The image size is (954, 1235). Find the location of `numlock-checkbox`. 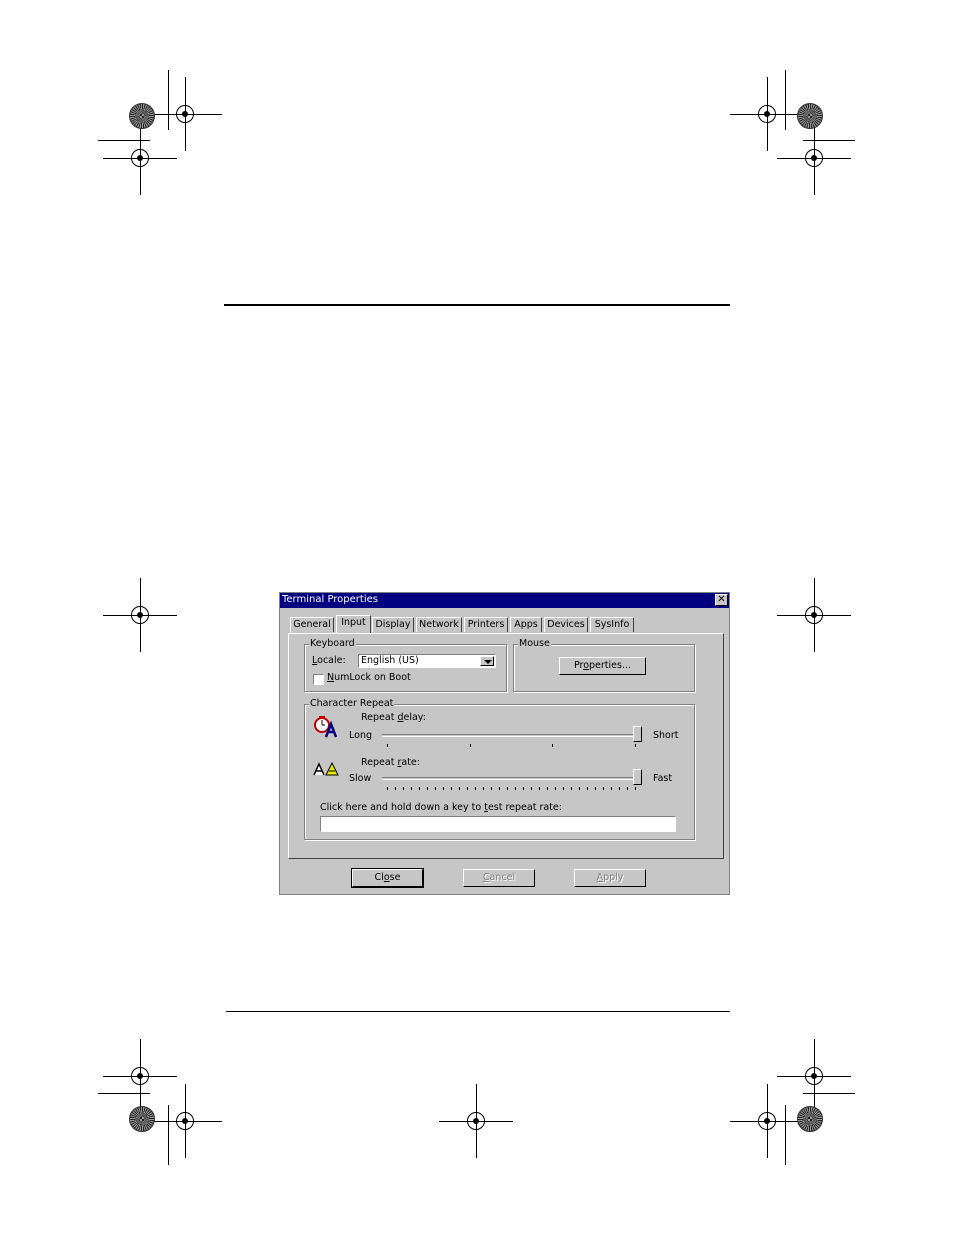

numlock-checkbox is located at coordinates (318, 679).